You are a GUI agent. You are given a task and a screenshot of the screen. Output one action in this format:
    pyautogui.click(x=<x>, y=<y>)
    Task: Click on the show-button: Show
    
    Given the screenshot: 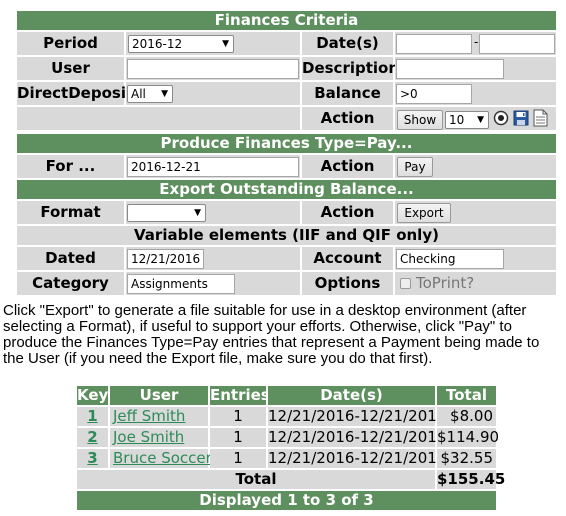 What is the action you would take?
    pyautogui.click(x=420, y=120)
    